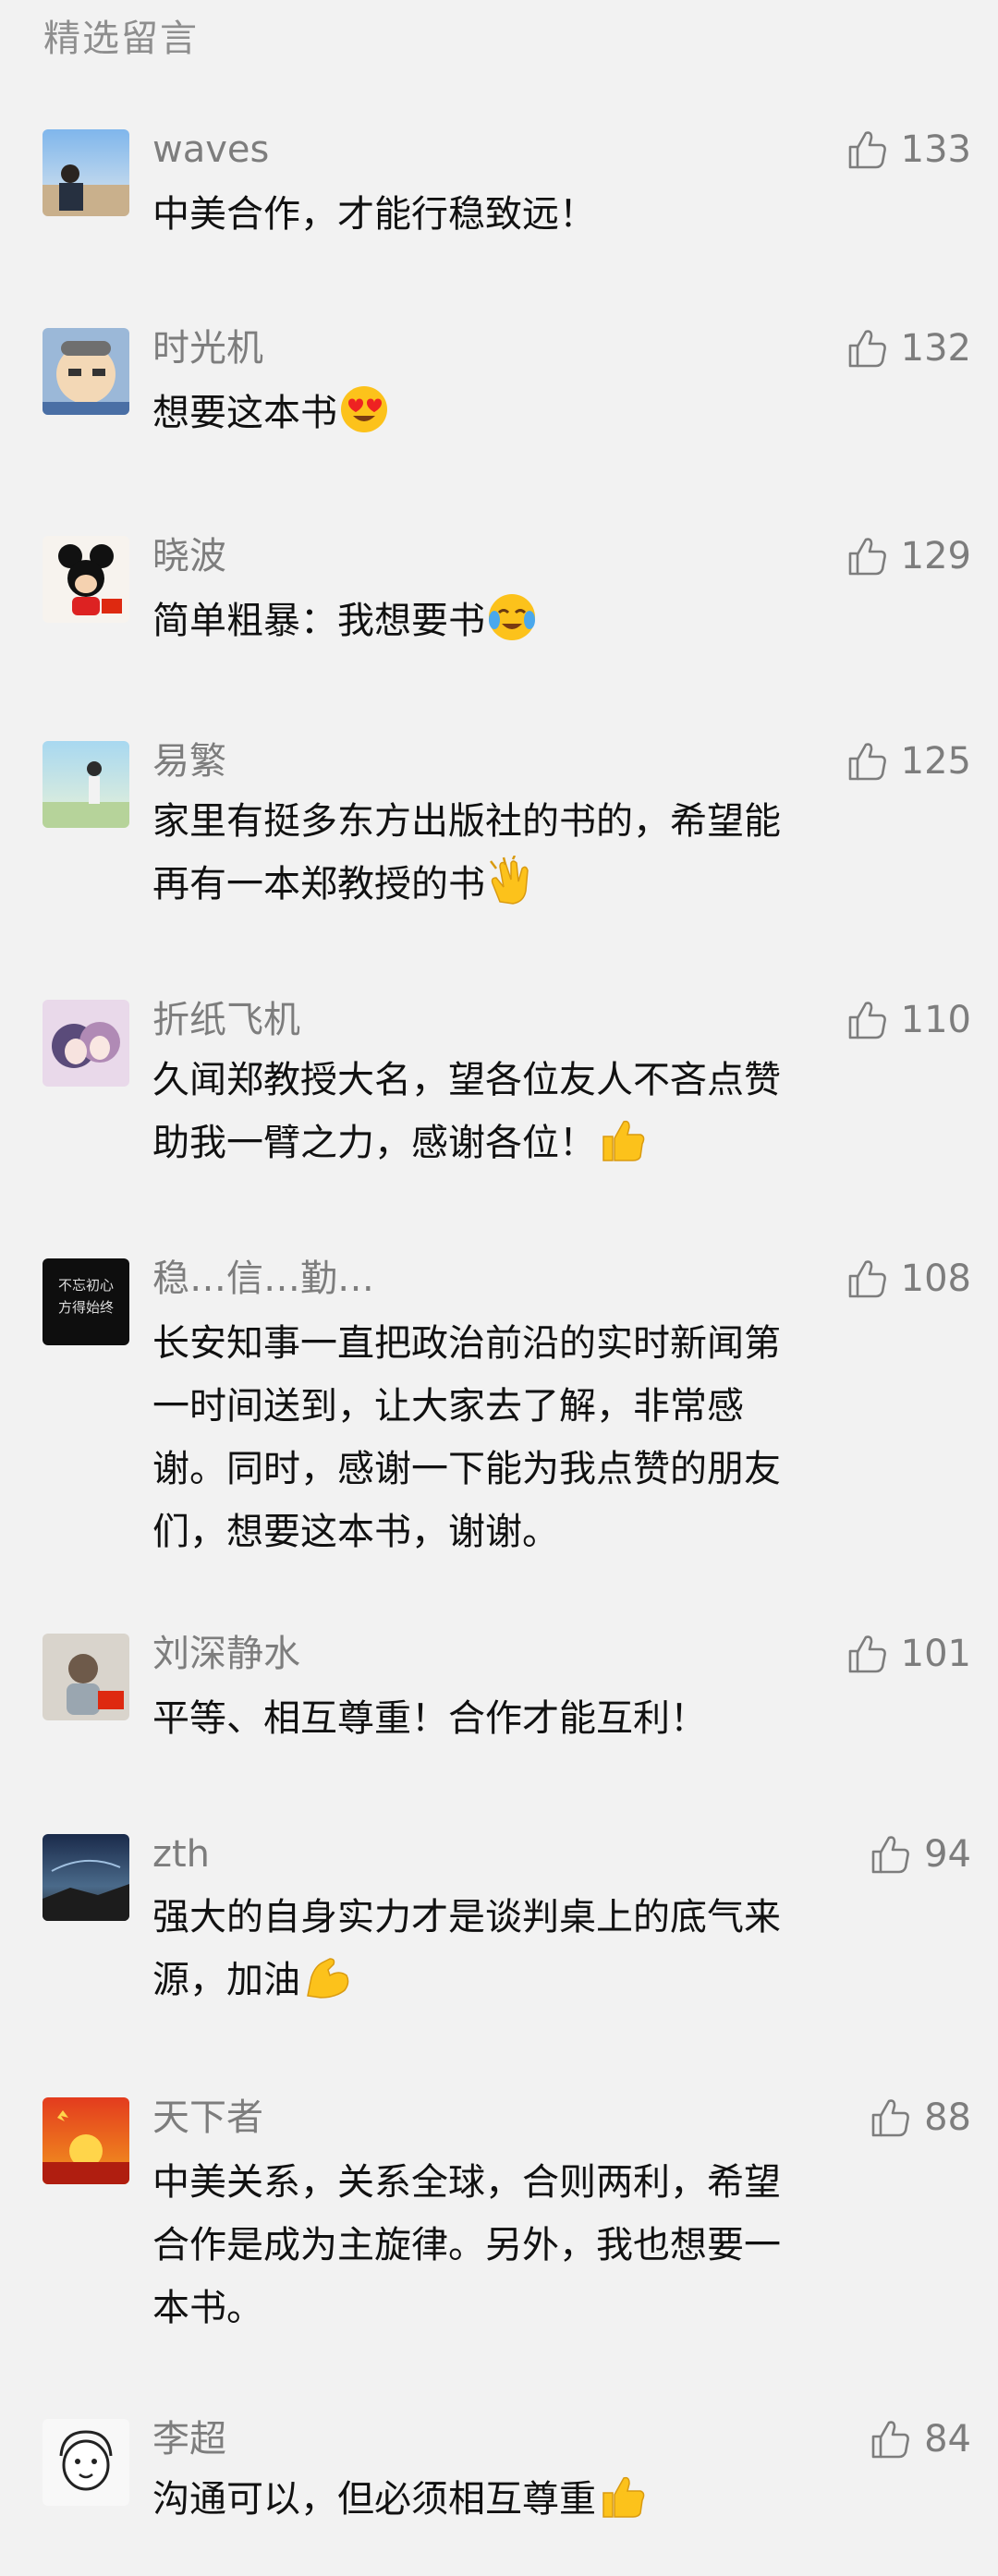 This screenshot has width=998, height=2576. Describe the element at coordinates (935, 556) in the screenshot. I see `like-count: 129` at that location.